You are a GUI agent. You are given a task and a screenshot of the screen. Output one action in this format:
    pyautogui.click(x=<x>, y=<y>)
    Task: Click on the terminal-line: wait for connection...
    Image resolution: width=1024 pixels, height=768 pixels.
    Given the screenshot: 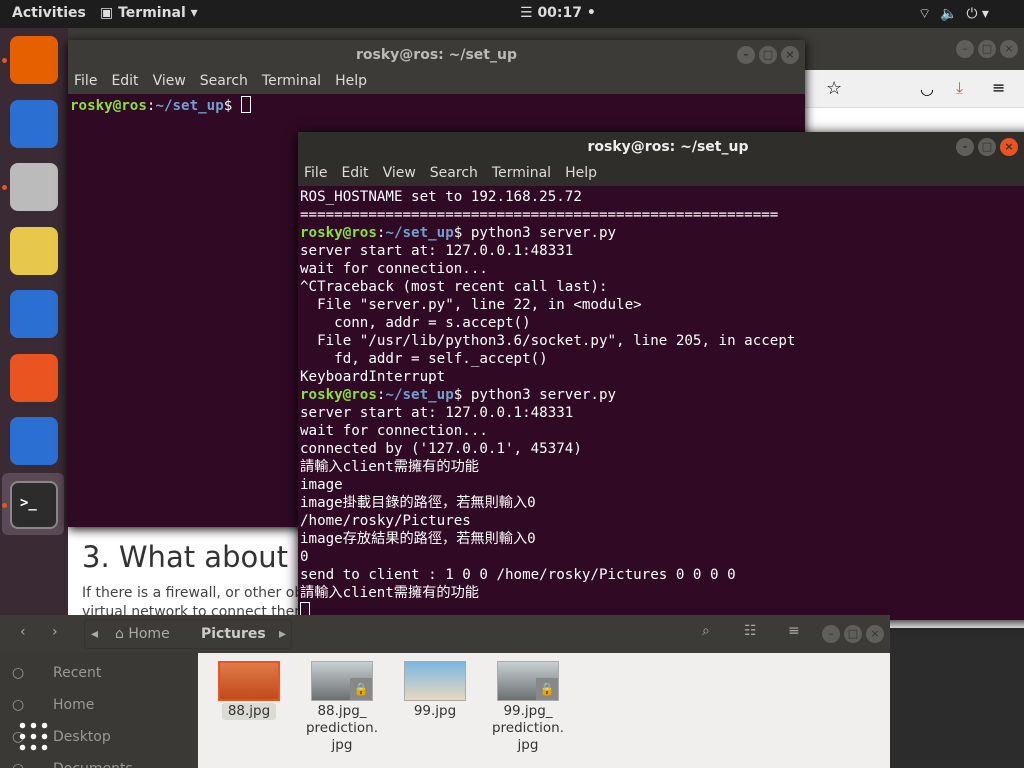 What is the action you would take?
    pyautogui.click(x=662, y=269)
    